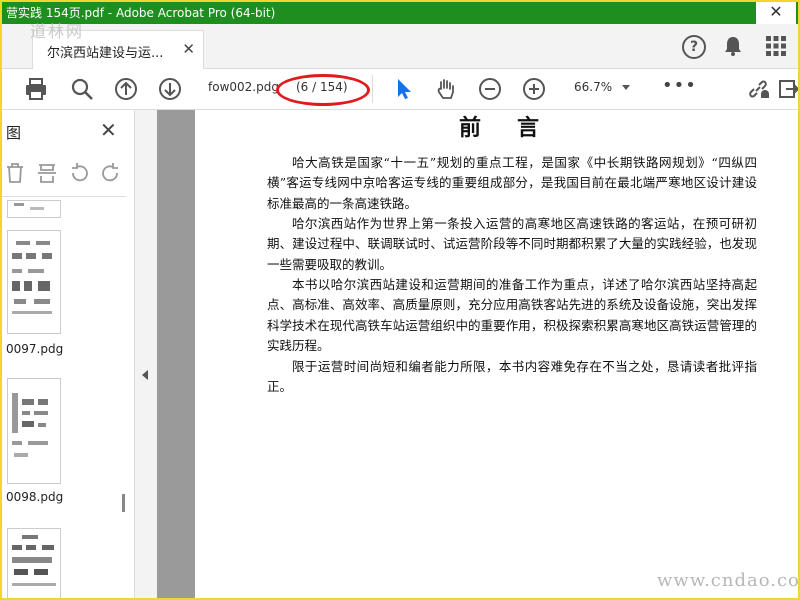 The width and height of the screenshot is (800, 600). What do you see at coordinates (728, 580) in the screenshot?
I see `watermark-bottom: www.cndao.com` at bounding box center [728, 580].